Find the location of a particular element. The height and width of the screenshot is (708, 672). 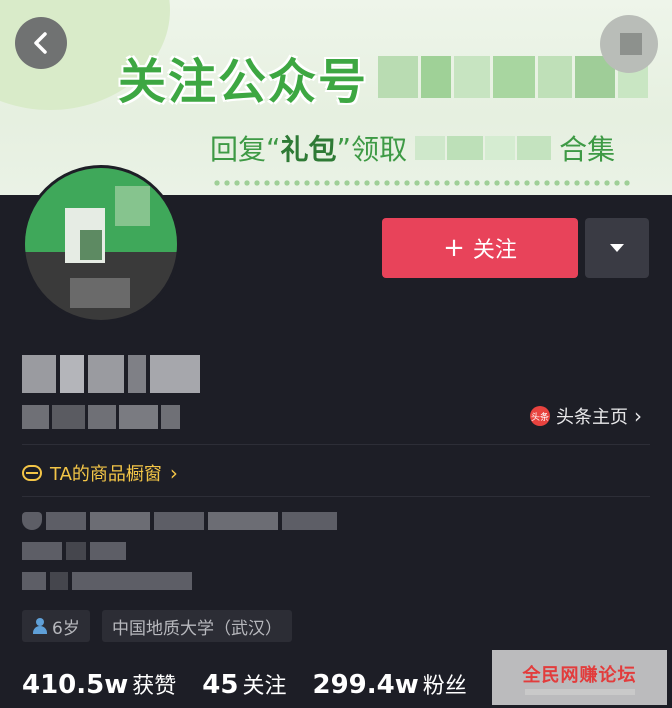

likes-stat: 410.5w 获赞 is located at coordinates (99, 684).